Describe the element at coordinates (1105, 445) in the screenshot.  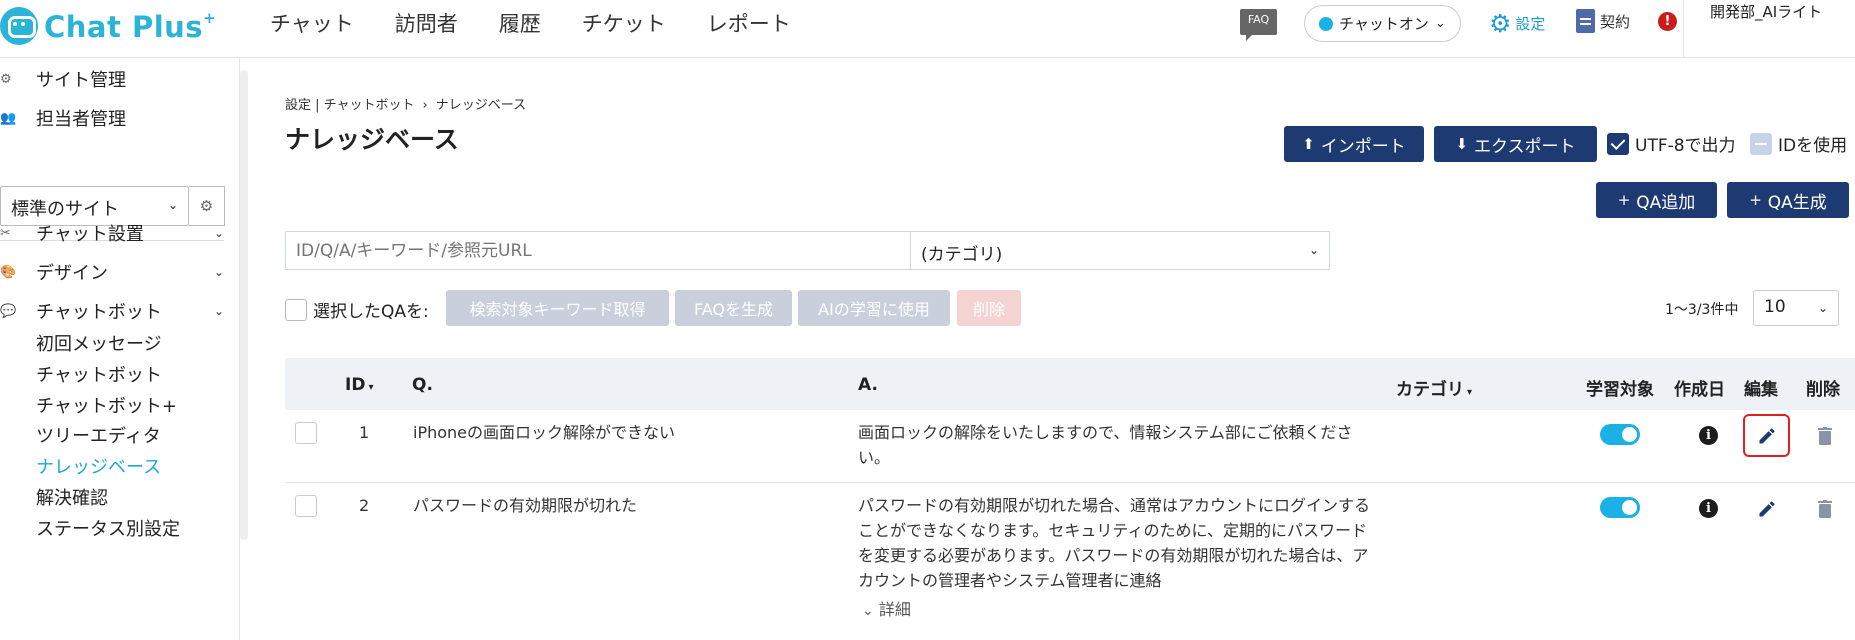
I see `row-answer: 画面ロックの解除をいたしますので、情報システム部にご依頼ください。` at that location.